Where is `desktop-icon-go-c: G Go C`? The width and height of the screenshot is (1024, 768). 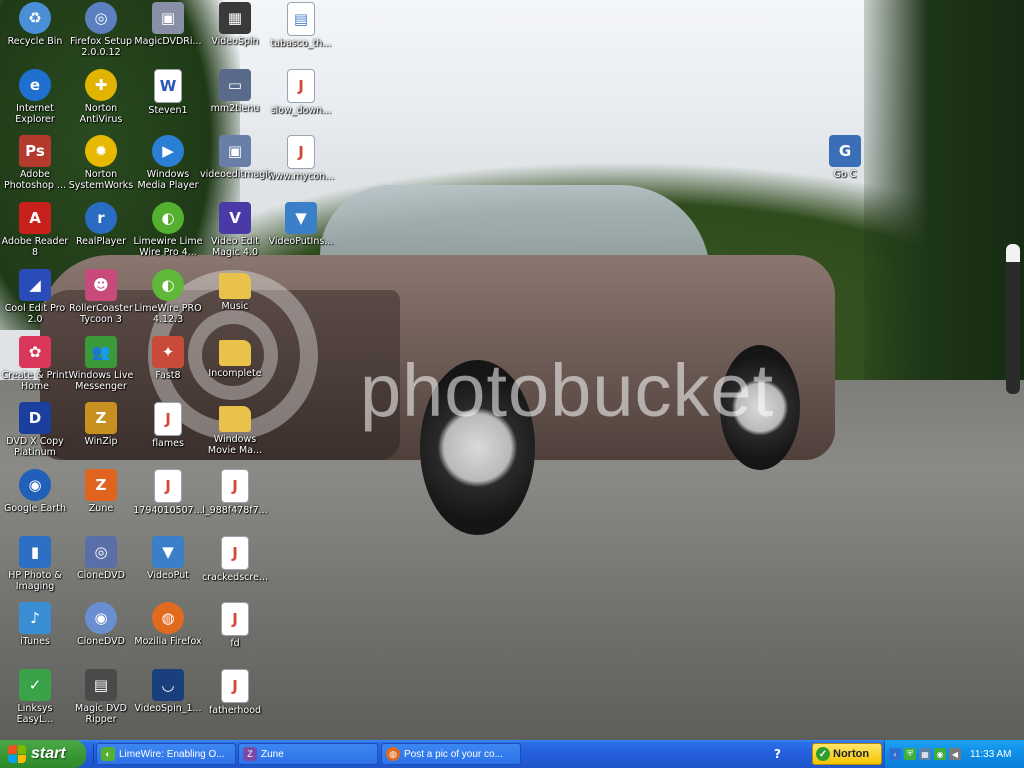 desktop-icon-go-c: G Go C is located at coordinates (845, 157).